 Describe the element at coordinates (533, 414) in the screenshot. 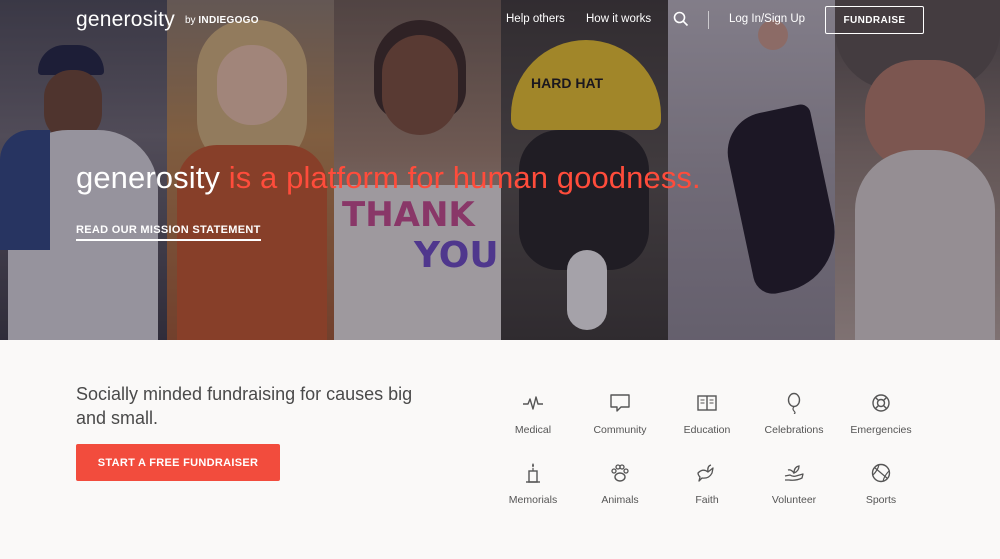

I see `category-medical: Medical` at that location.